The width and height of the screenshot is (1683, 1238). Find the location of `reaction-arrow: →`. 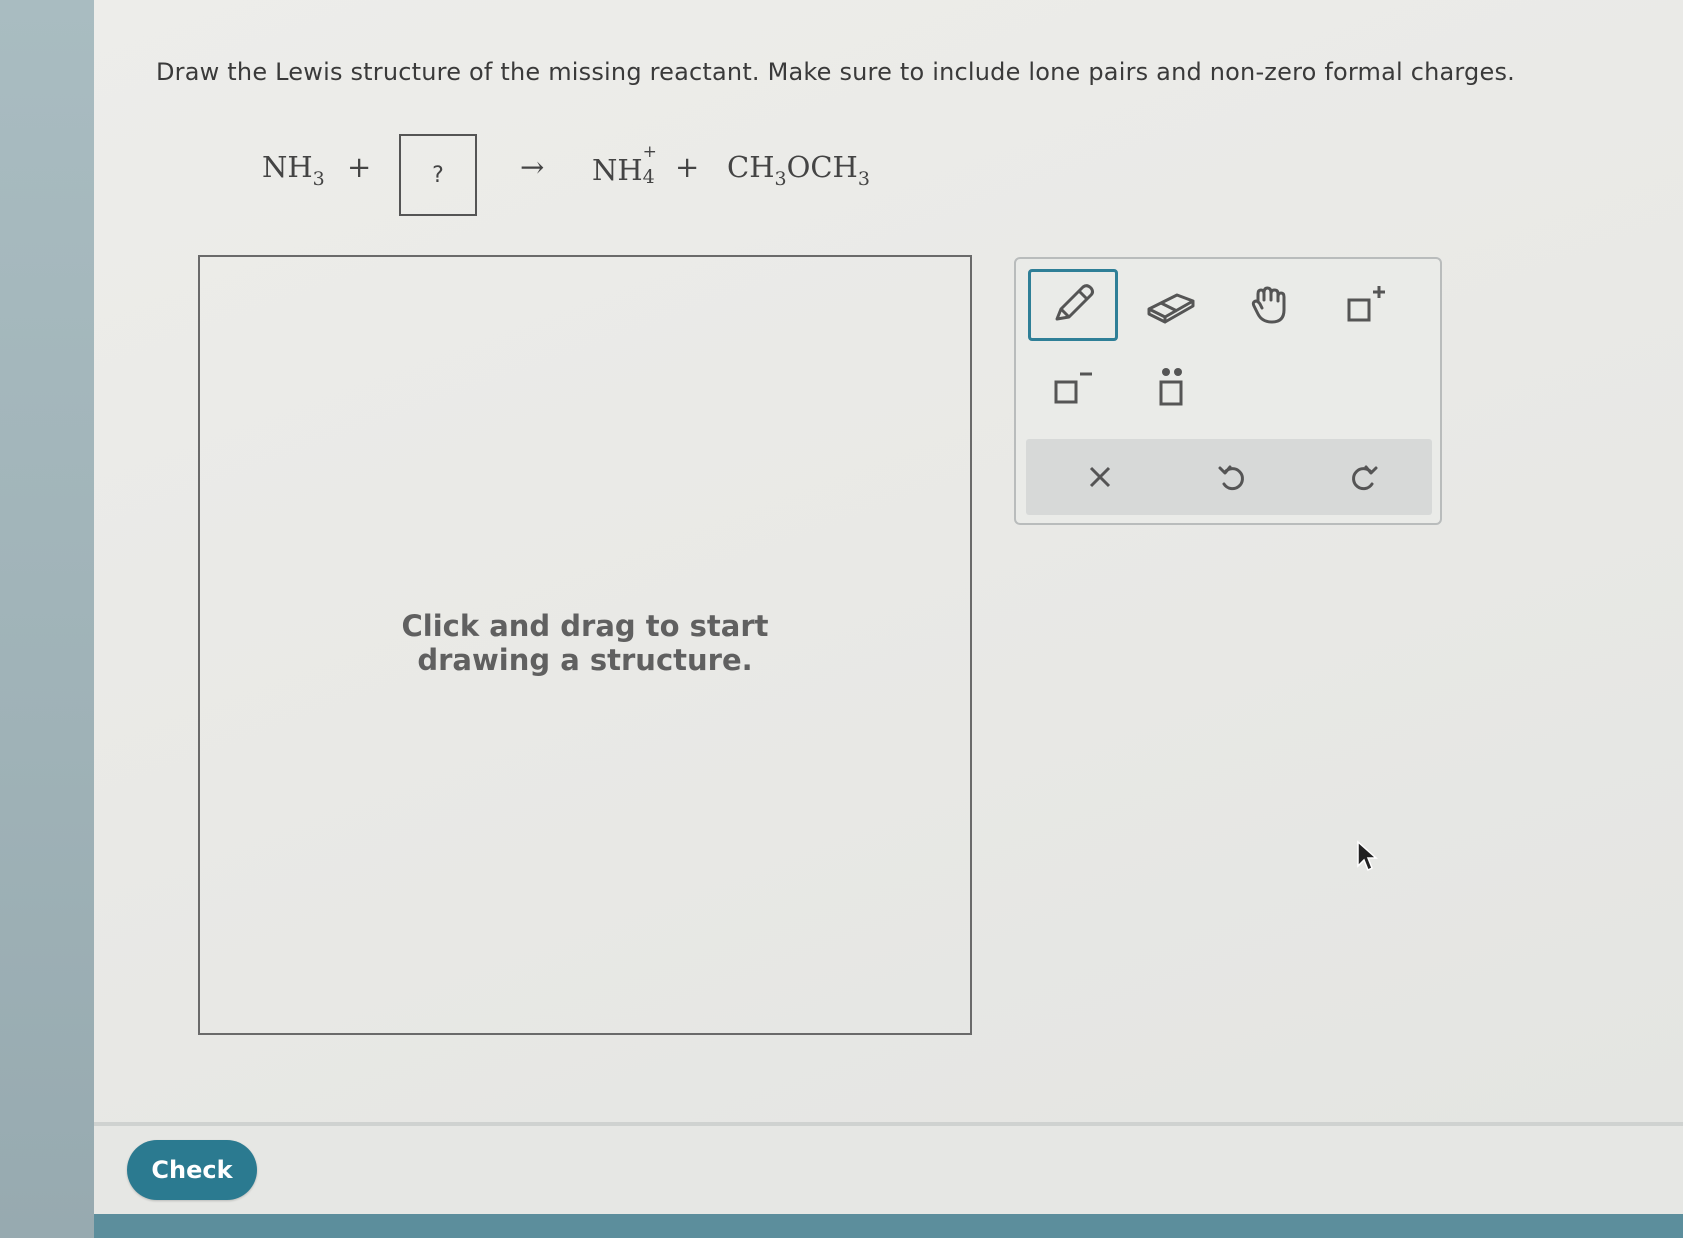

reaction-arrow: → is located at coordinates (532, 167).